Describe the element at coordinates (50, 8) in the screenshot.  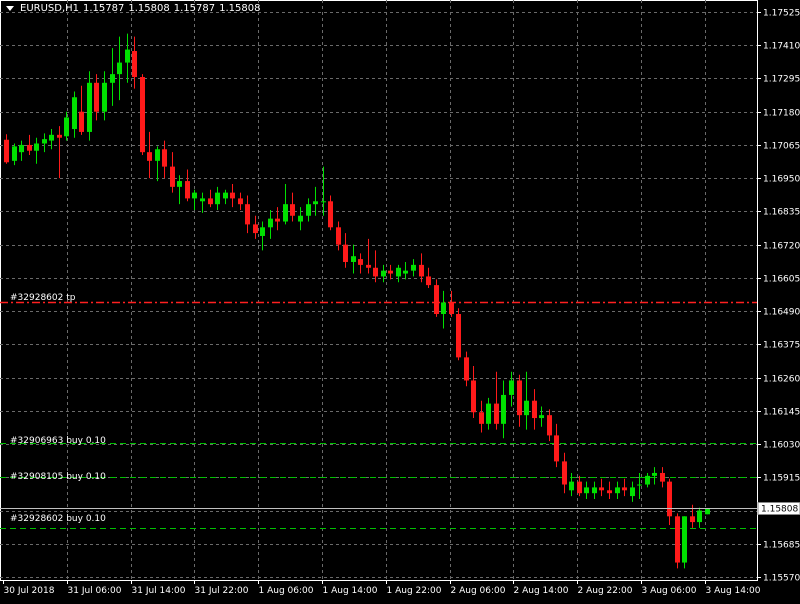
I see `symbol-label: EURUSD,H1` at that location.